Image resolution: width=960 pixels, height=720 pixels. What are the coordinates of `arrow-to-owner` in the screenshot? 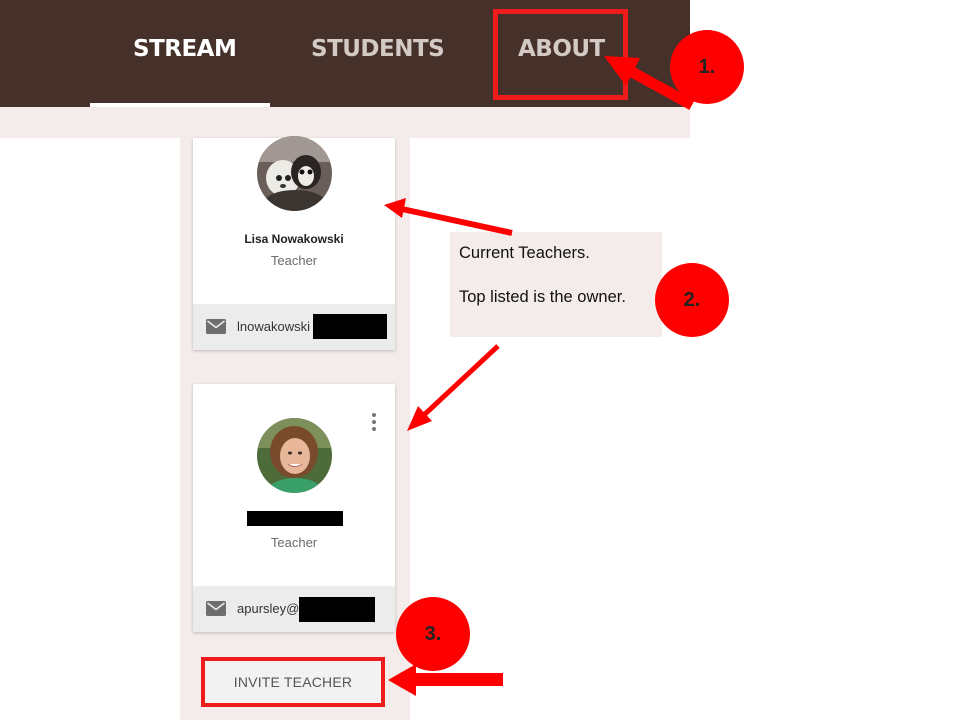 It's located at (457, 221).